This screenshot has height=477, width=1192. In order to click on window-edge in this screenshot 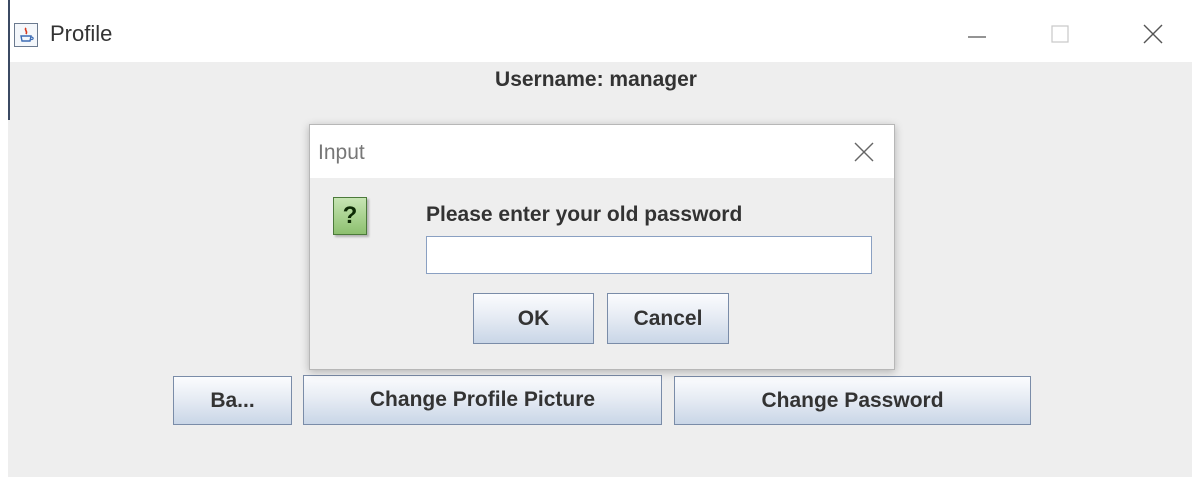, I will do `click(9, 60)`.